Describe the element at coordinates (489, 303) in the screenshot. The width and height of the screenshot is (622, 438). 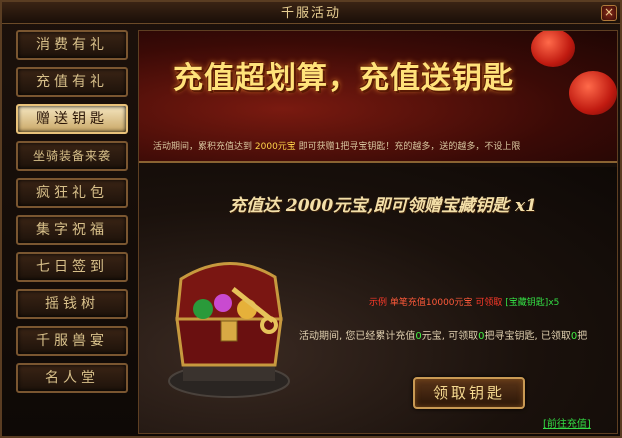
I see `example-claim: 可领取` at that location.